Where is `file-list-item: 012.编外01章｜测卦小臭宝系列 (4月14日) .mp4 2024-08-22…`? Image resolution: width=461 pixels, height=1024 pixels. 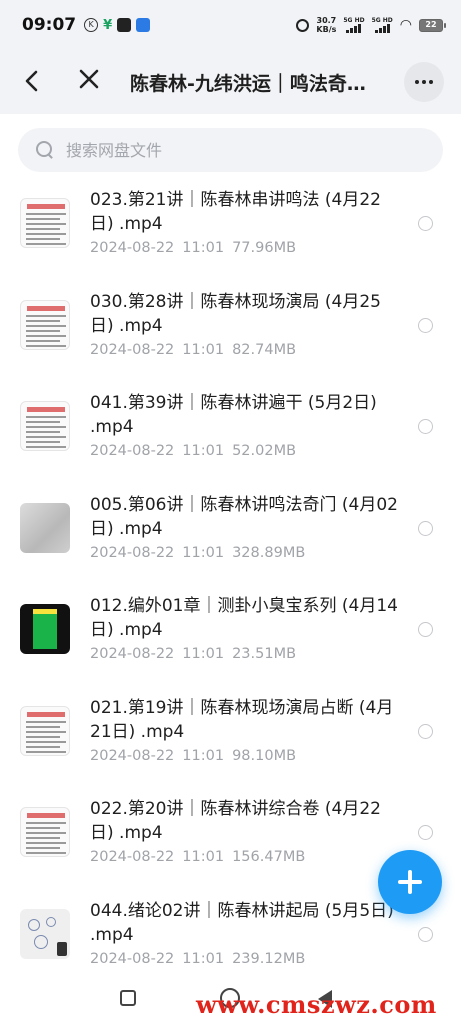
file-list-item: 012.编外01章｜测卦小臭宝系列 (4月14日) .mp4 2024-08-22… is located at coordinates (230, 641).